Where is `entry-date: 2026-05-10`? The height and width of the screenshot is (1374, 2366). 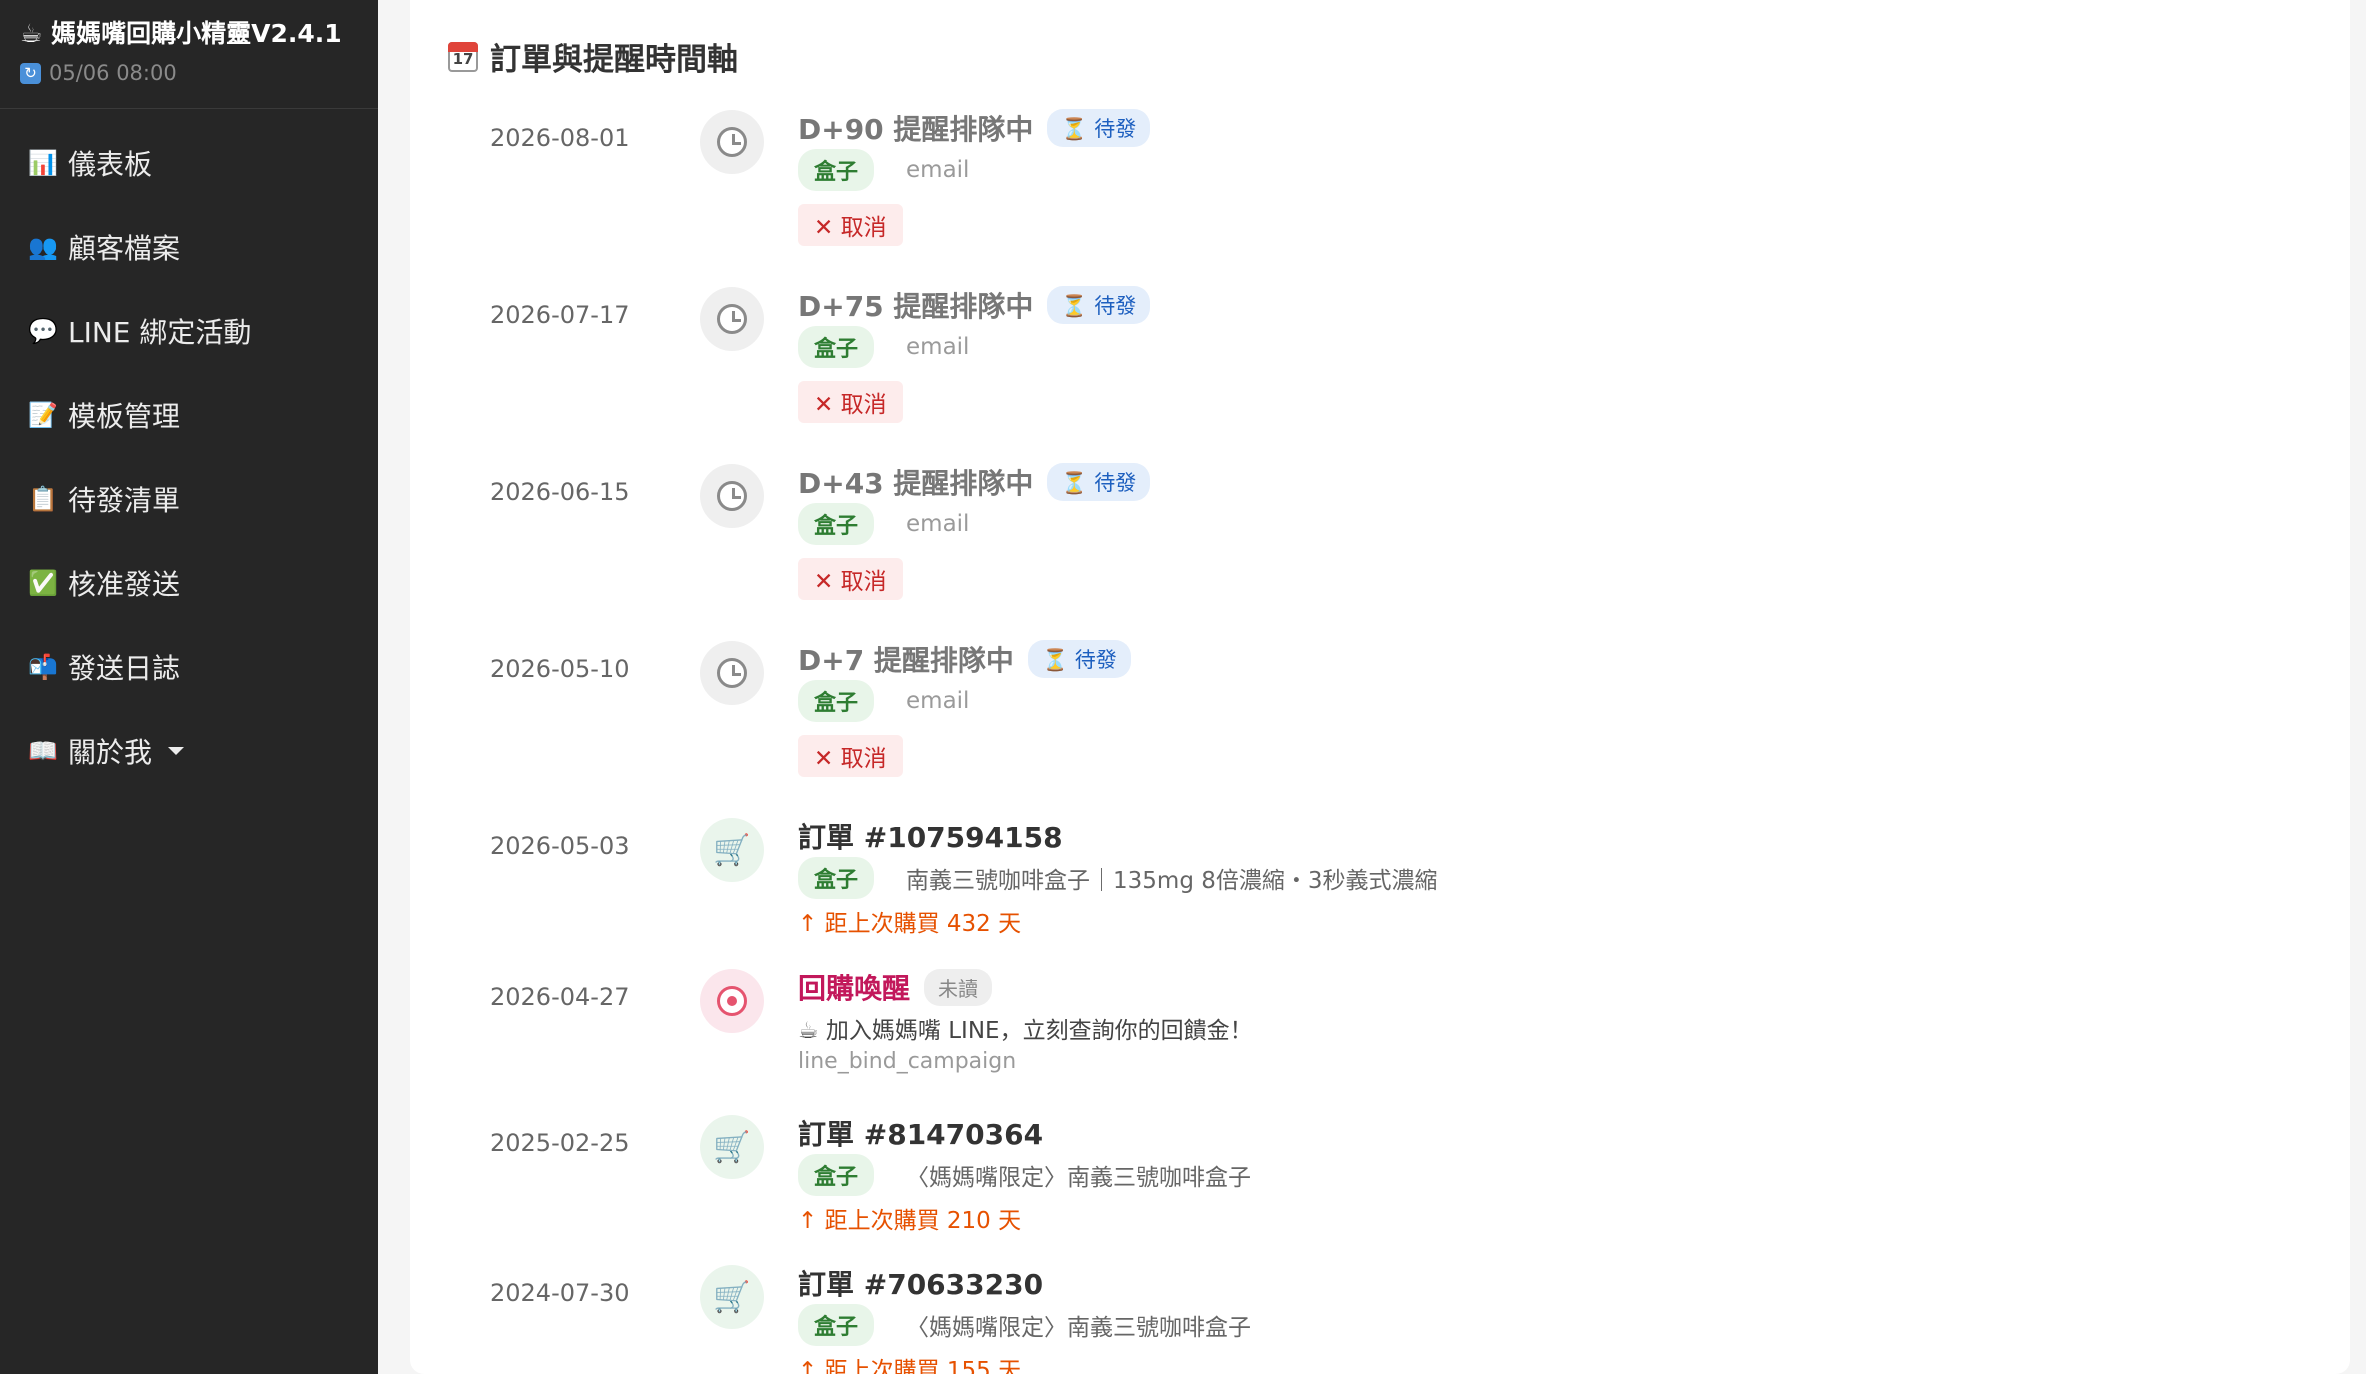 entry-date: 2026-05-10 is located at coordinates (560, 669).